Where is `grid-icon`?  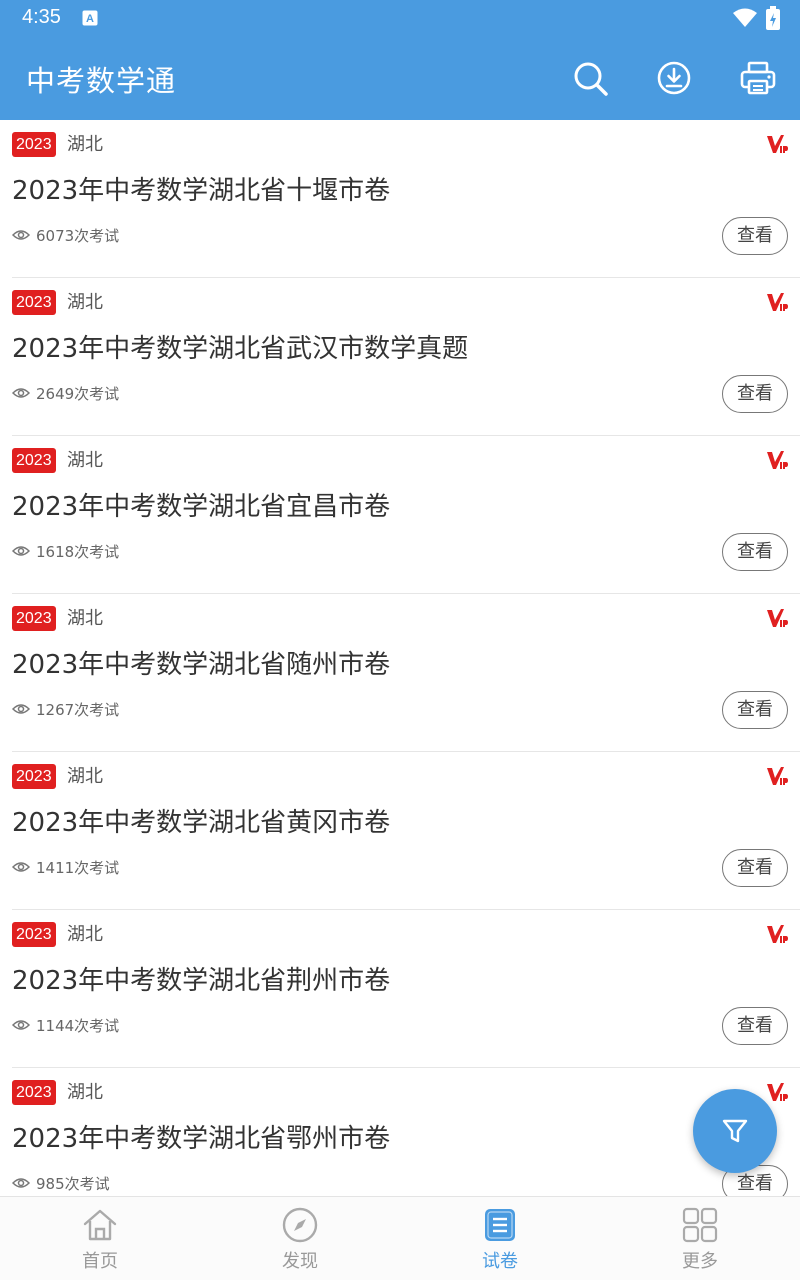 grid-icon is located at coordinates (700, 1225).